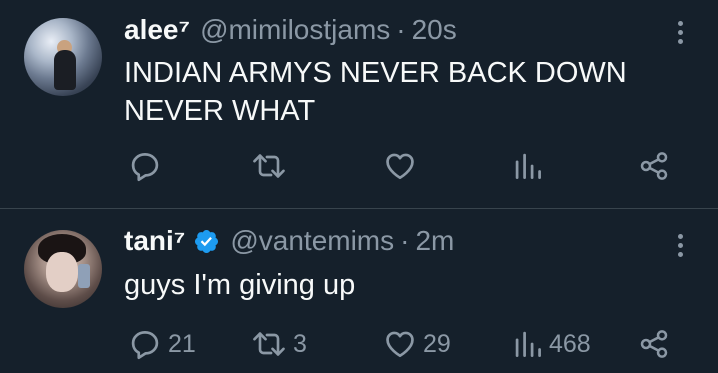 This screenshot has width=718, height=373. What do you see at coordinates (300, 343) in the screenshot?
I see `retweet-count: 3` at bounding box center [300, 343].